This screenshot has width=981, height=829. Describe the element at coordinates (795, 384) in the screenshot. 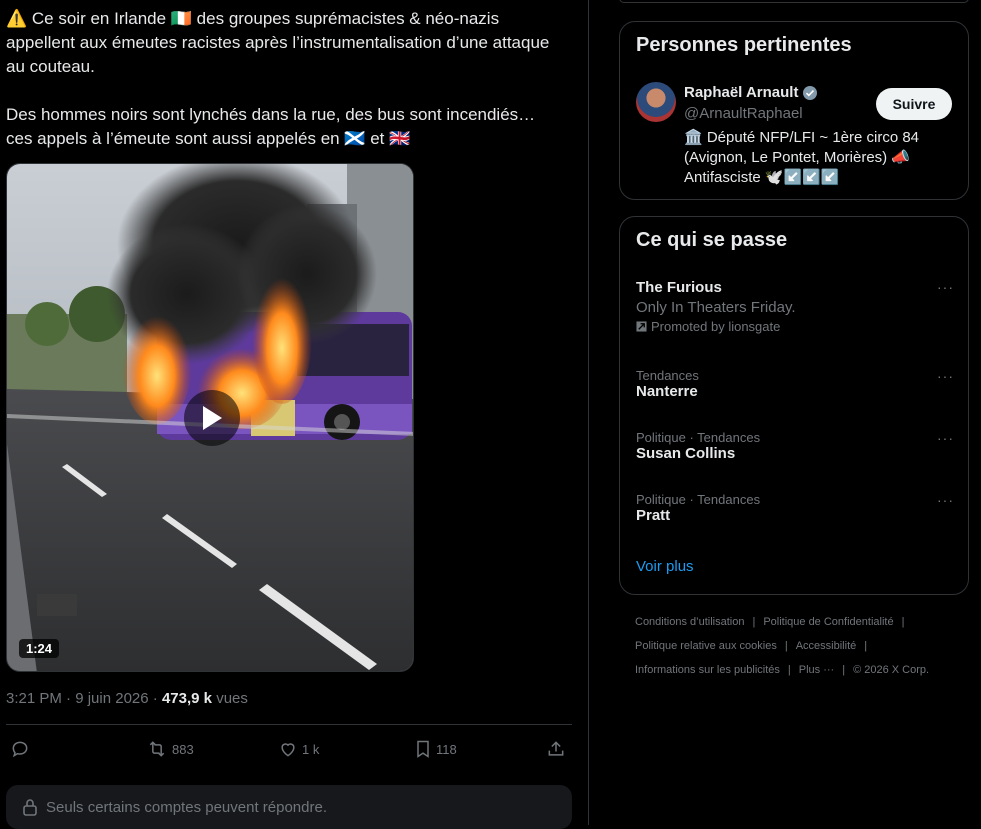

I see `trend-item: Tendances Nanterre ···` at that location.